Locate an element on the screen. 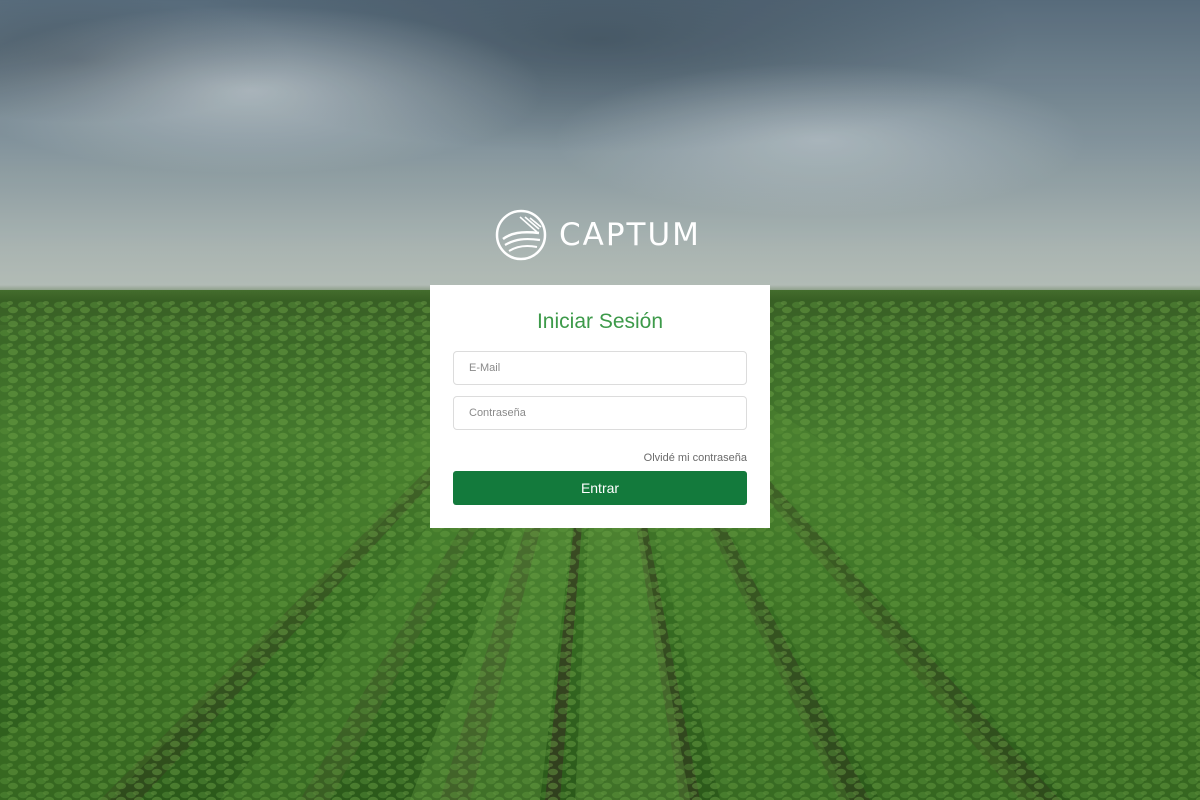 The height and width of the screenshot is (800, 1200). forgot-password-link: Olvidé mi contraseña is located at coordinates (600, 458).